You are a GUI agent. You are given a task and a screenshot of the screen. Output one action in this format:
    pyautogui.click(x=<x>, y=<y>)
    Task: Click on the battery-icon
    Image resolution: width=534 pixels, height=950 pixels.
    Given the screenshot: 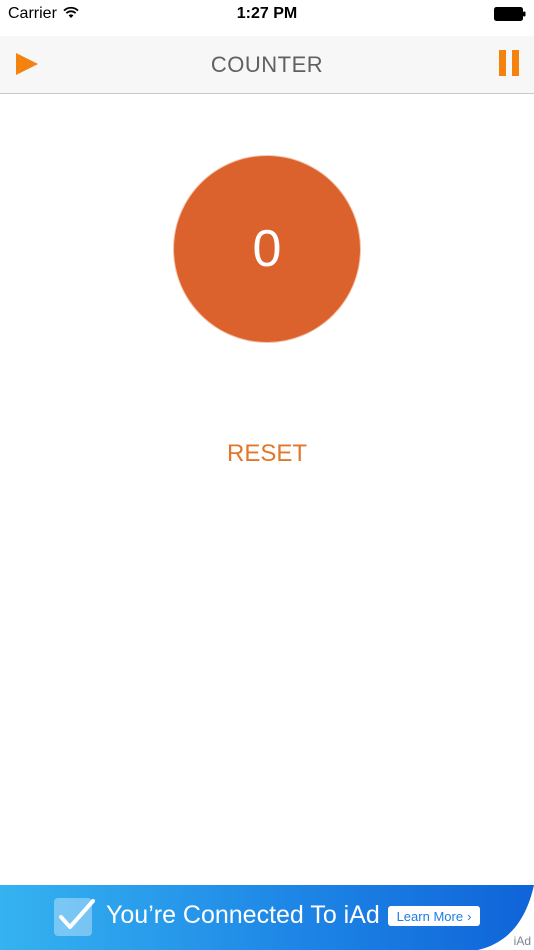 What is the action you would take?
    pyautogui.click(x=510, y=14)
    